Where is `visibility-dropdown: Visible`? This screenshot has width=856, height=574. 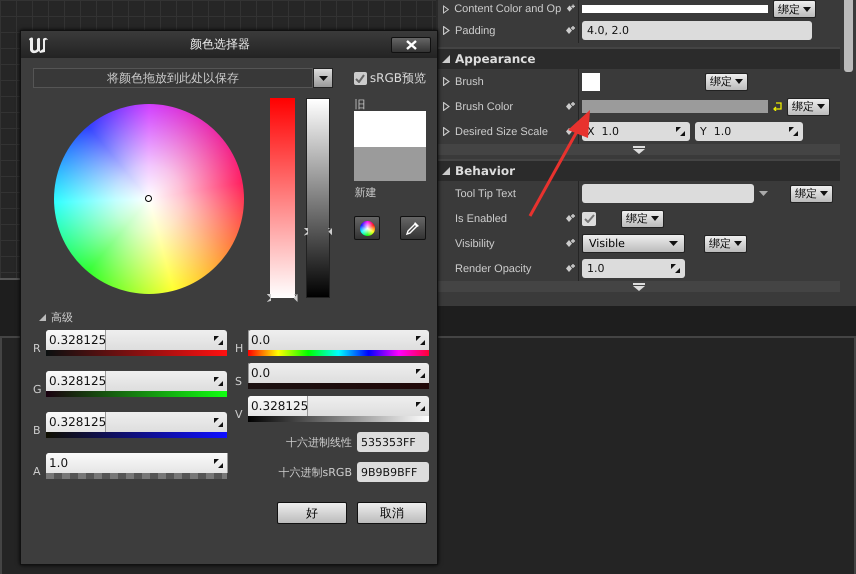 visibility-dropdown: Visible is located at coordinates (633, 243).